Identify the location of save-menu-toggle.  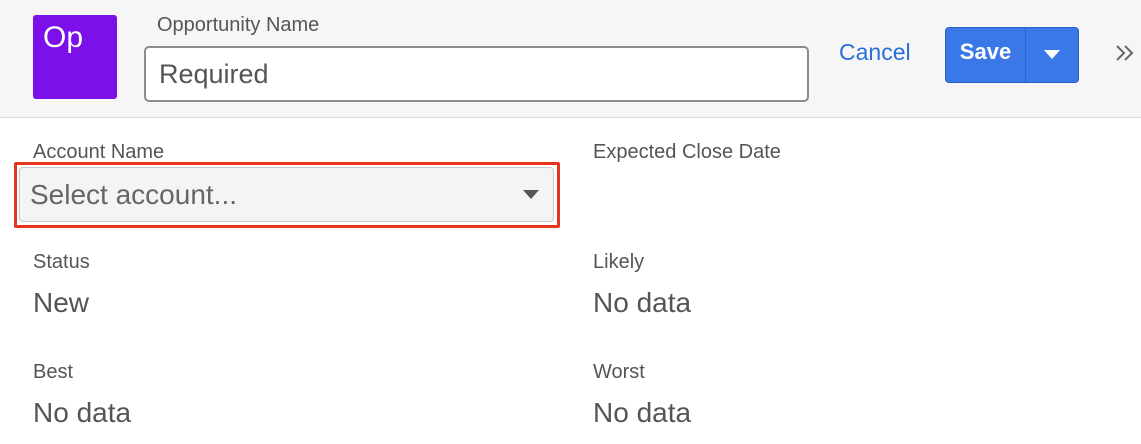
(1052, 55).